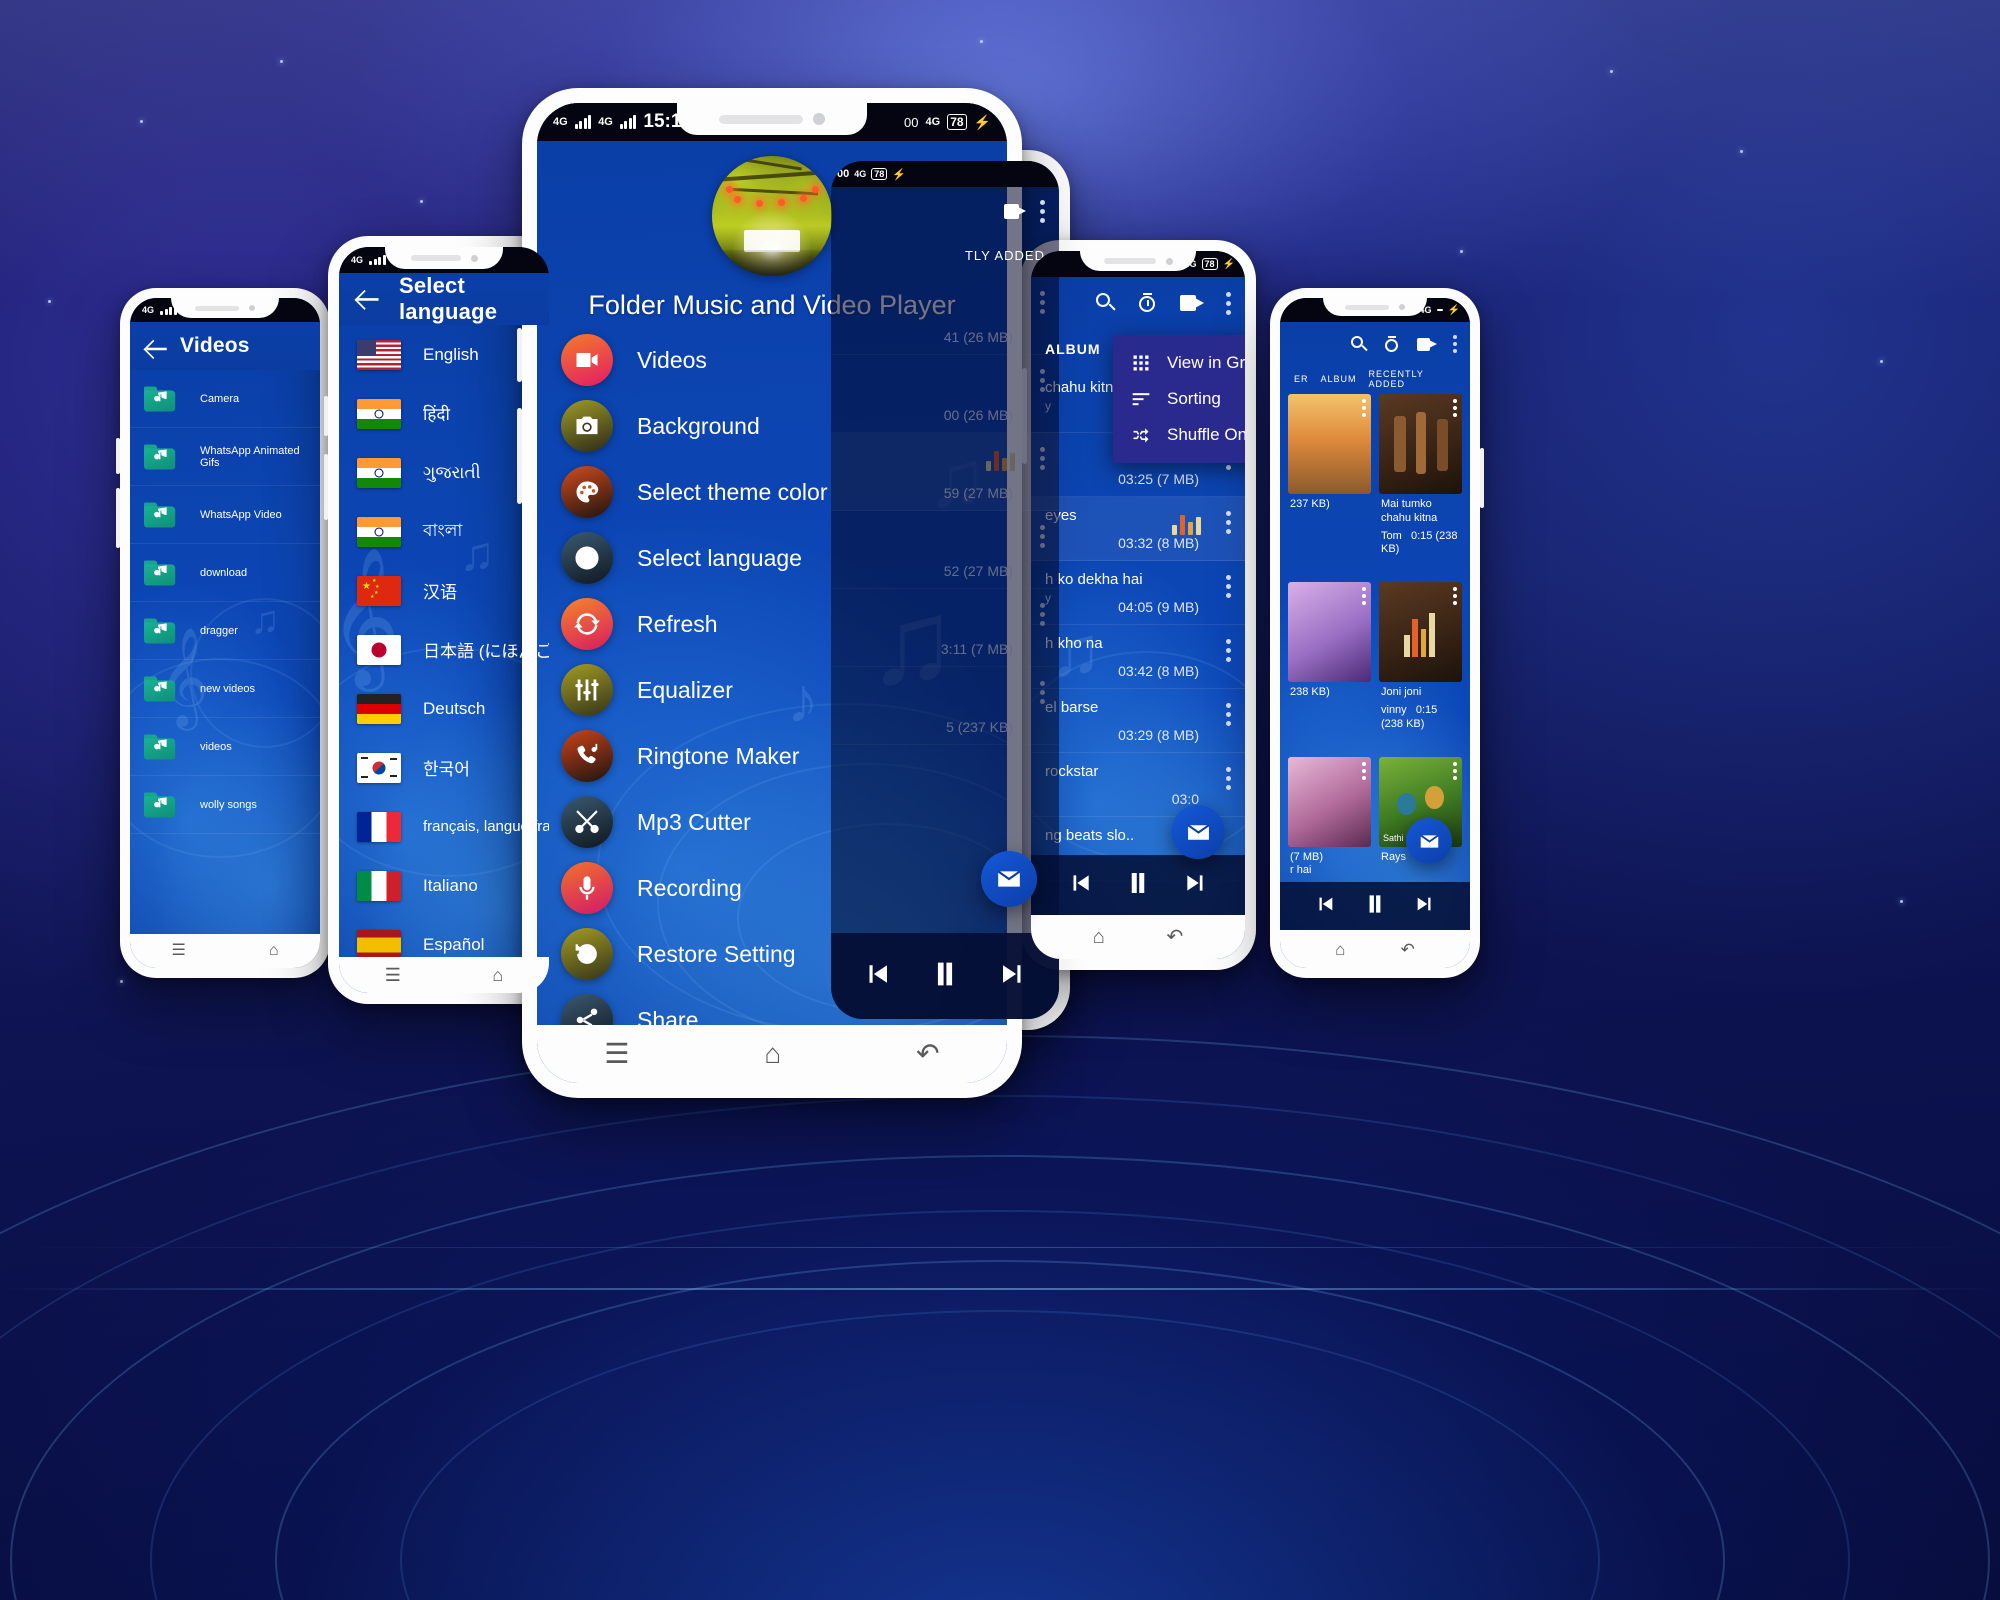 The width and height of the screenshot is (2000, 1600). I want to click on grid-cell: Mai tumko chahu kitna Tom 0:15 (238 KB), so click(1420, 484).